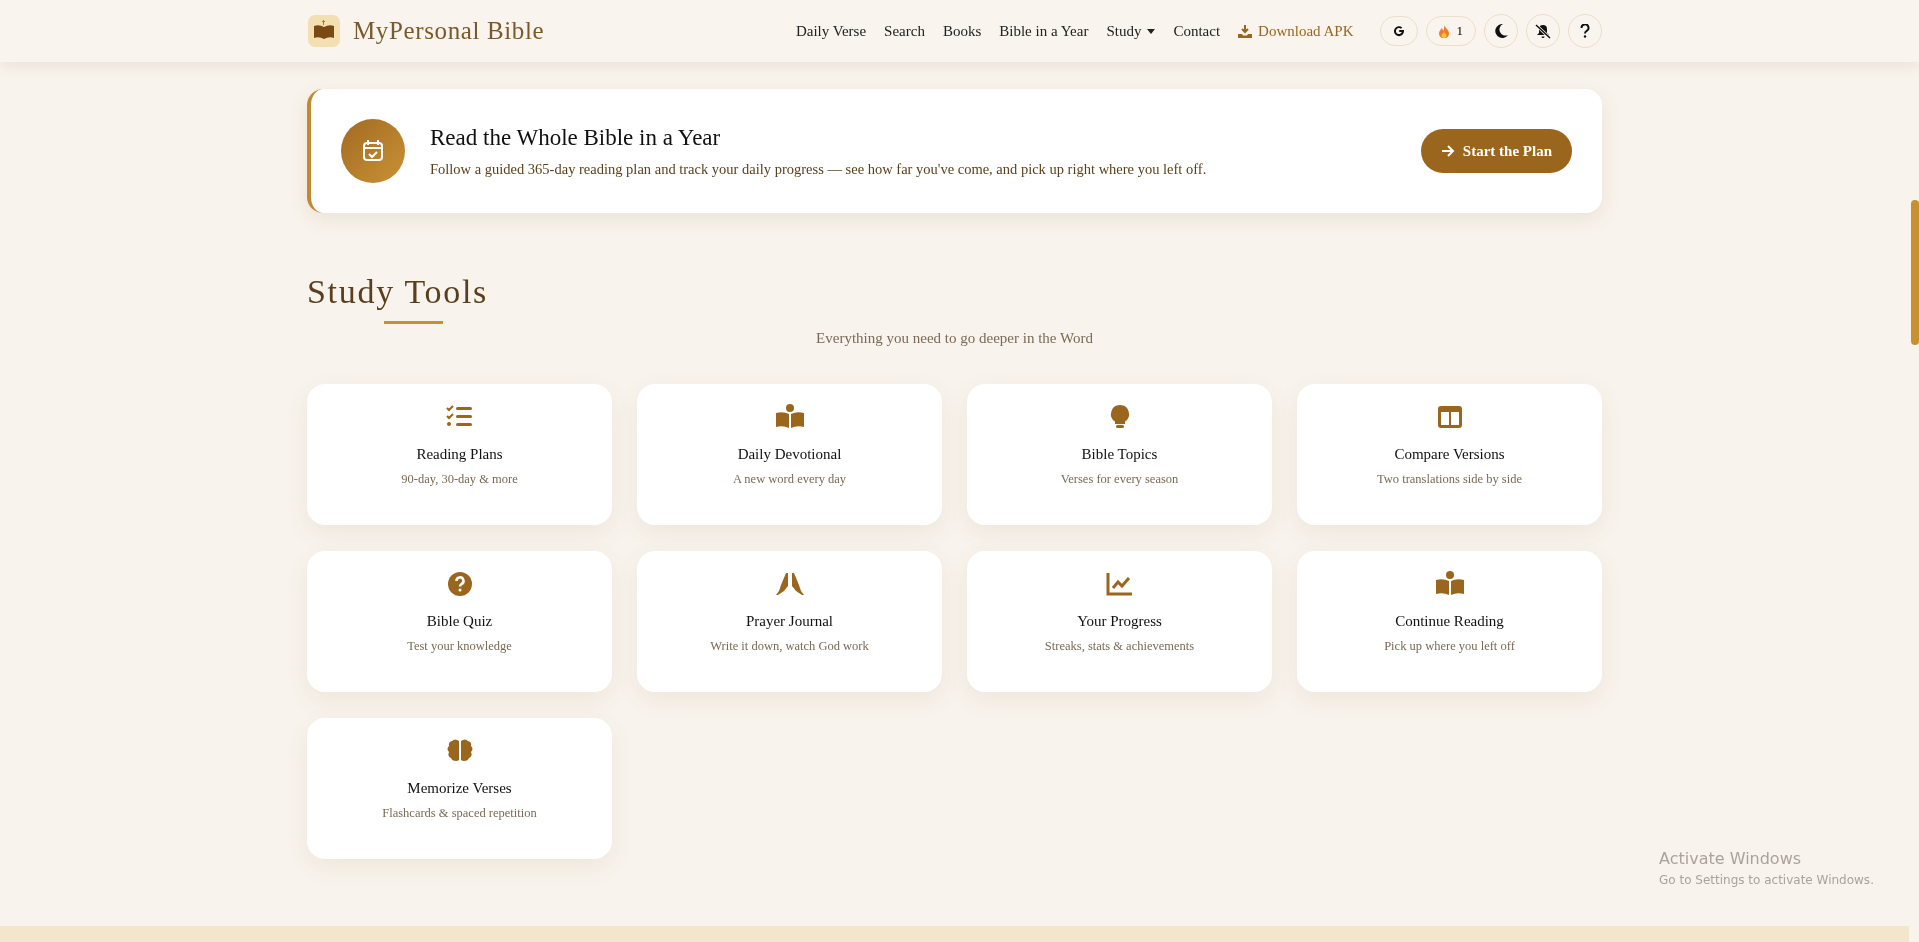 This screenshot has width=1919, height=942. What do you see at coordinates (1245, 31) in the screenshot?
I see `download-icon` at bounding box center [1245, 31].